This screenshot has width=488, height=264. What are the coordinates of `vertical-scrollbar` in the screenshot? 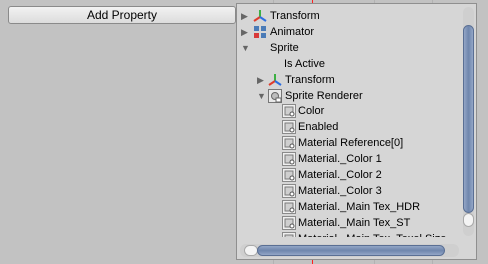 It's located at (468, 121).